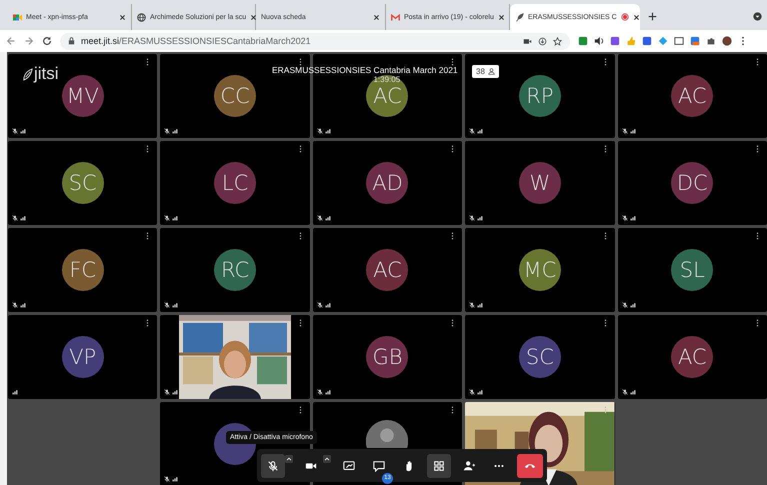  Describe the element at coordinates (365, 70) in the screenshot. I see `meeting-title: ERASMUSSESSIONSIES Cantabria March 2021` at that location.